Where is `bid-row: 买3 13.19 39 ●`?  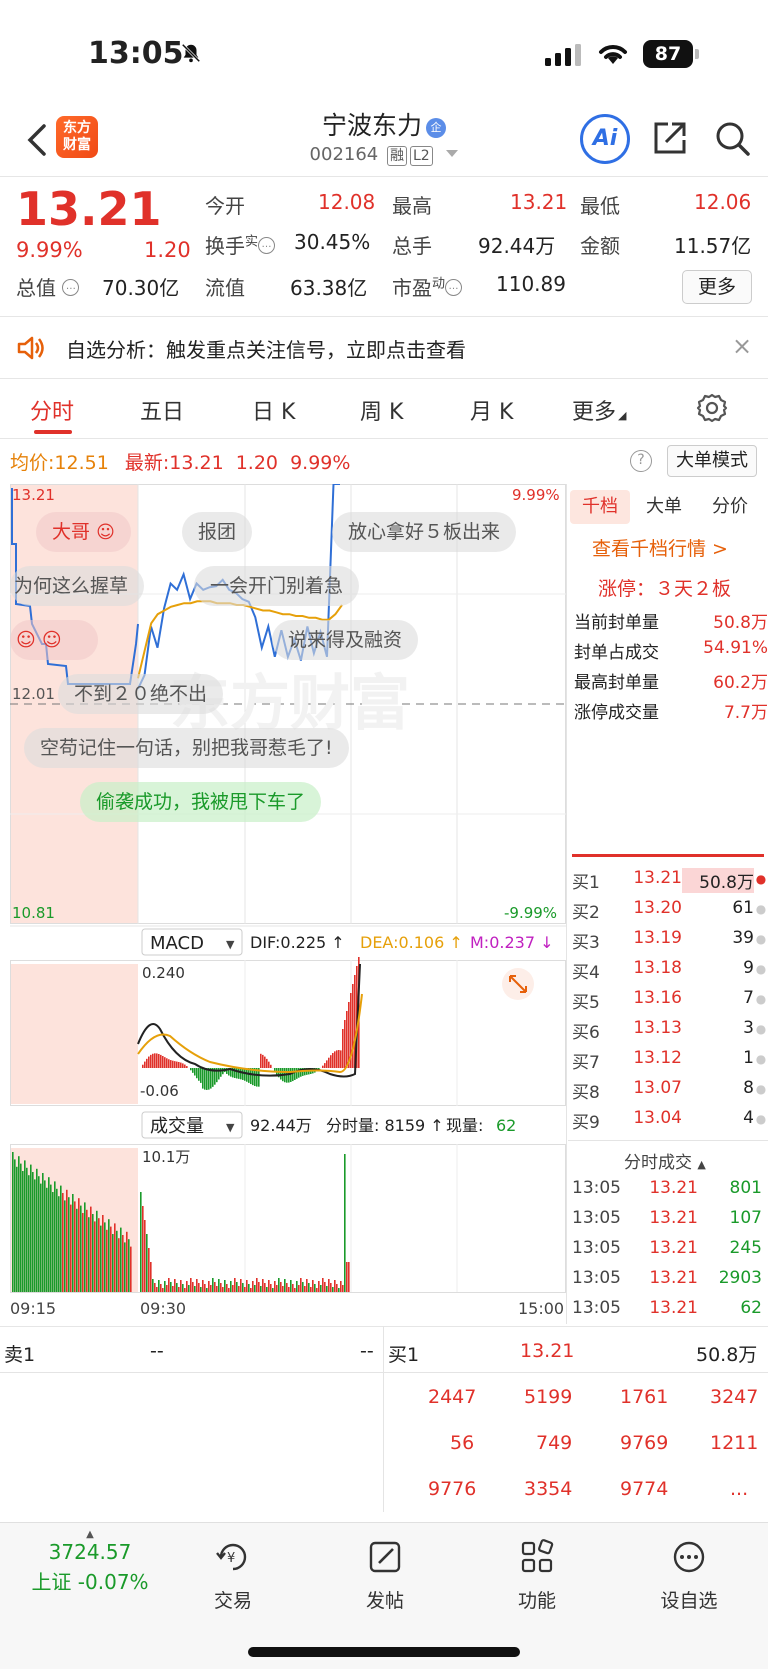
bid-row: 买3 13.19 39 ● is located at coordinates (670, 940).